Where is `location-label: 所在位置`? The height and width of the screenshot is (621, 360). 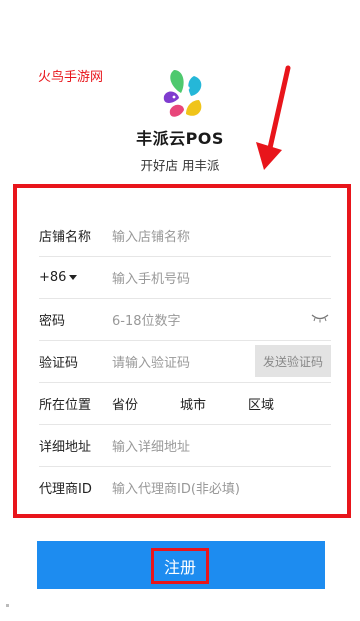
location-label: 所在位置 is located at coordinates (65, 405).